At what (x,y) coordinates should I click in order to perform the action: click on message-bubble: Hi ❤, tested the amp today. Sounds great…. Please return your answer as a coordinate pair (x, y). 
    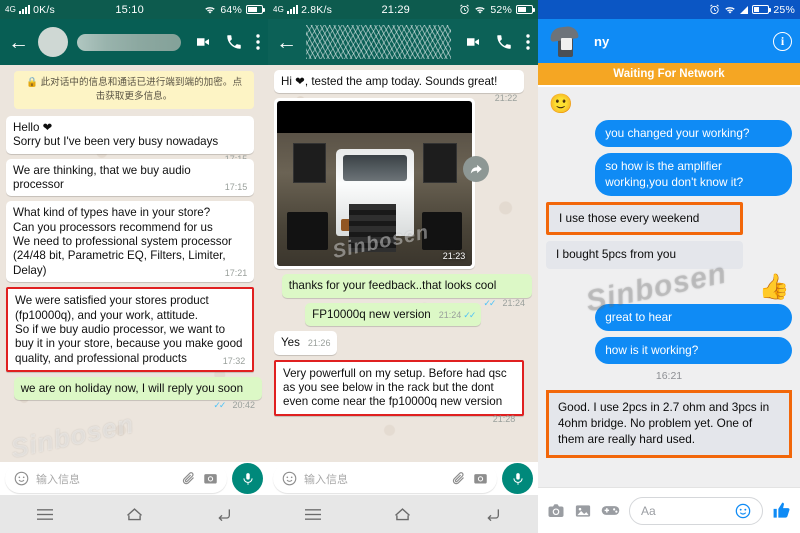
    Looking at the image, I should click on (399, 86).